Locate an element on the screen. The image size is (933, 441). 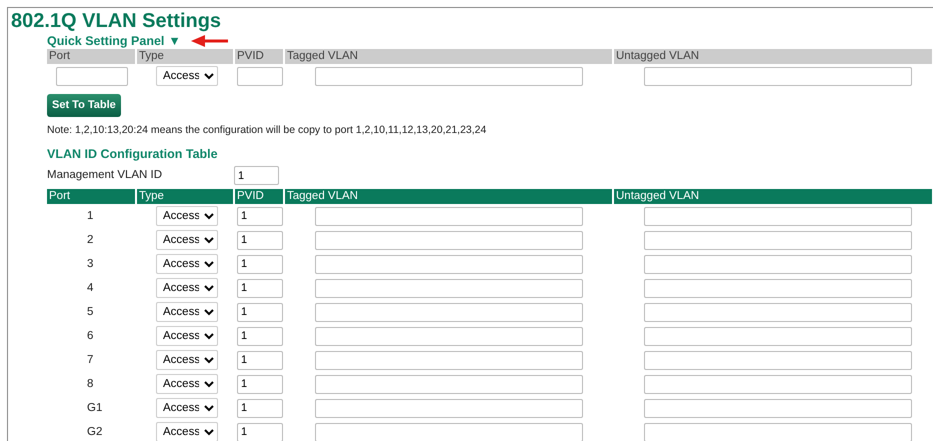
section-title: Quick Setting Panel is located at coordinates (105, 41).